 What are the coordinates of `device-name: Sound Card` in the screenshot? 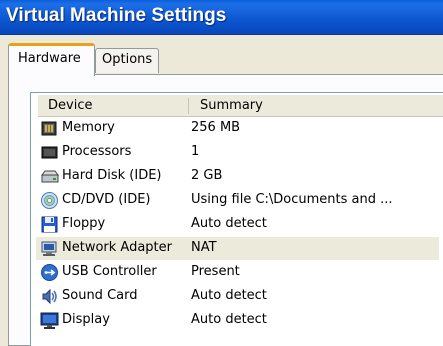 It's located at (100, 295).